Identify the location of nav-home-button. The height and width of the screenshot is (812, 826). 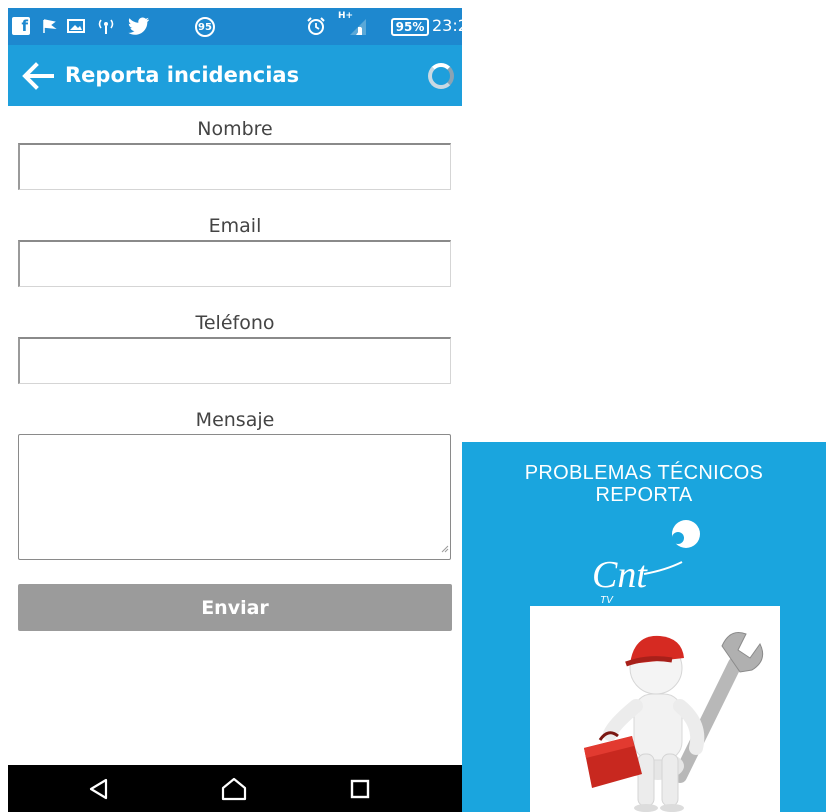
(234, 788).